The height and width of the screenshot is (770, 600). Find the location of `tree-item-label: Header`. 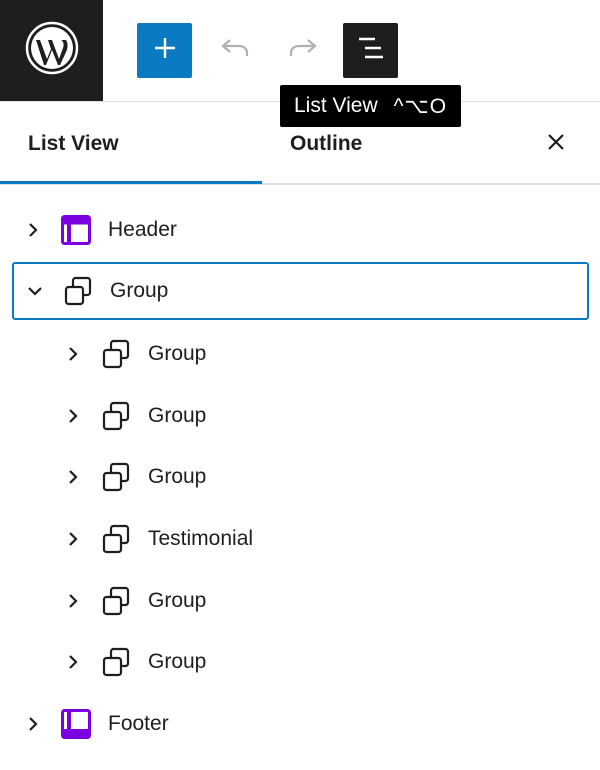

tree-item-label: Header is located at coordinates (142, 229).